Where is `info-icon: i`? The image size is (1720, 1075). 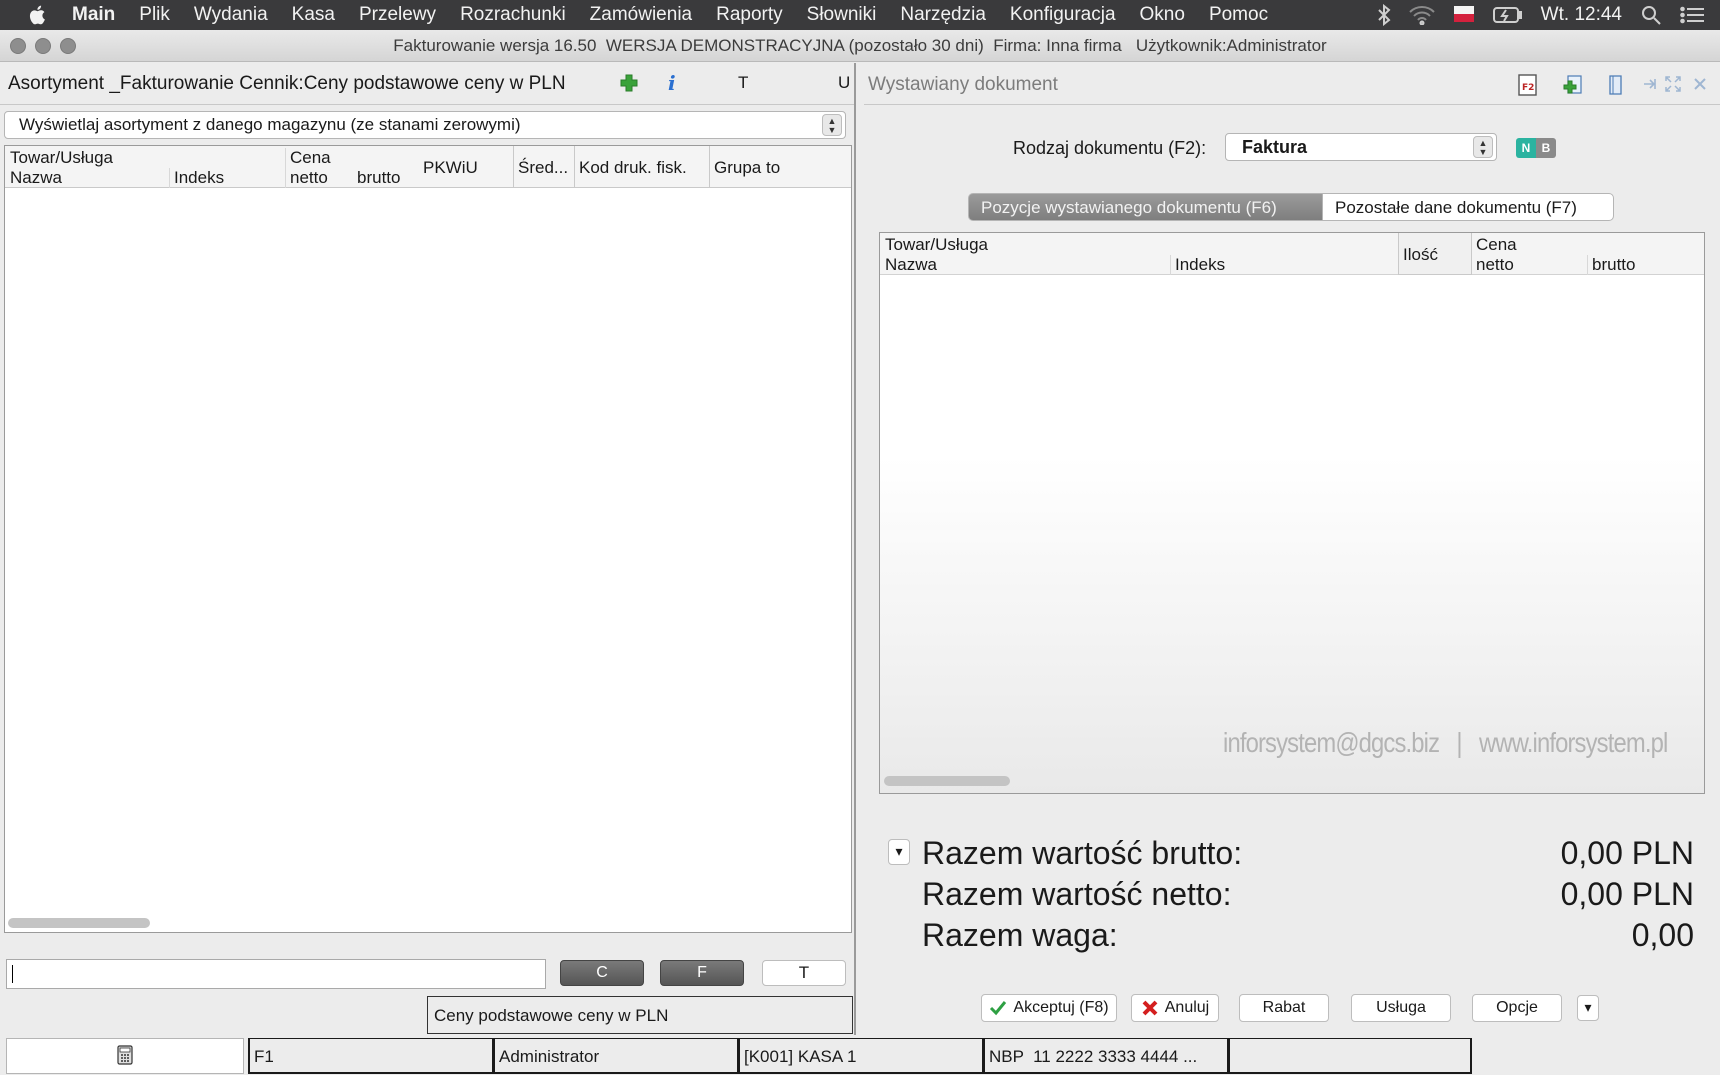
info-icon: i is located at coordinates (672, 83).